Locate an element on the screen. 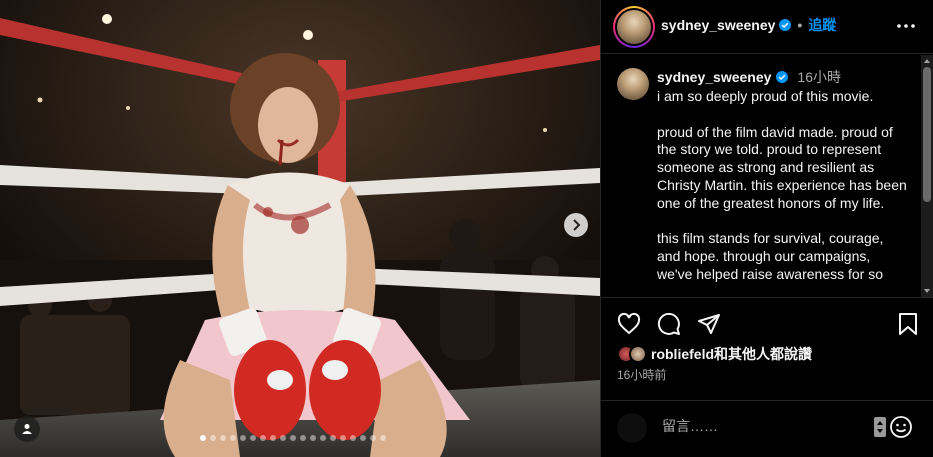 The width and height of the screenshot is (933, 457). like-button is located at coordinates (629, 324).